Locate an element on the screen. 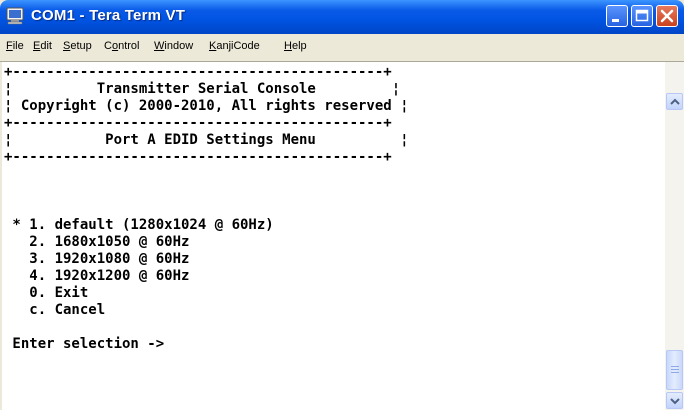 Image resolution: width=684 pixels, height=410 pixels. chevron-up-icon is located at coordinates (675, 101).